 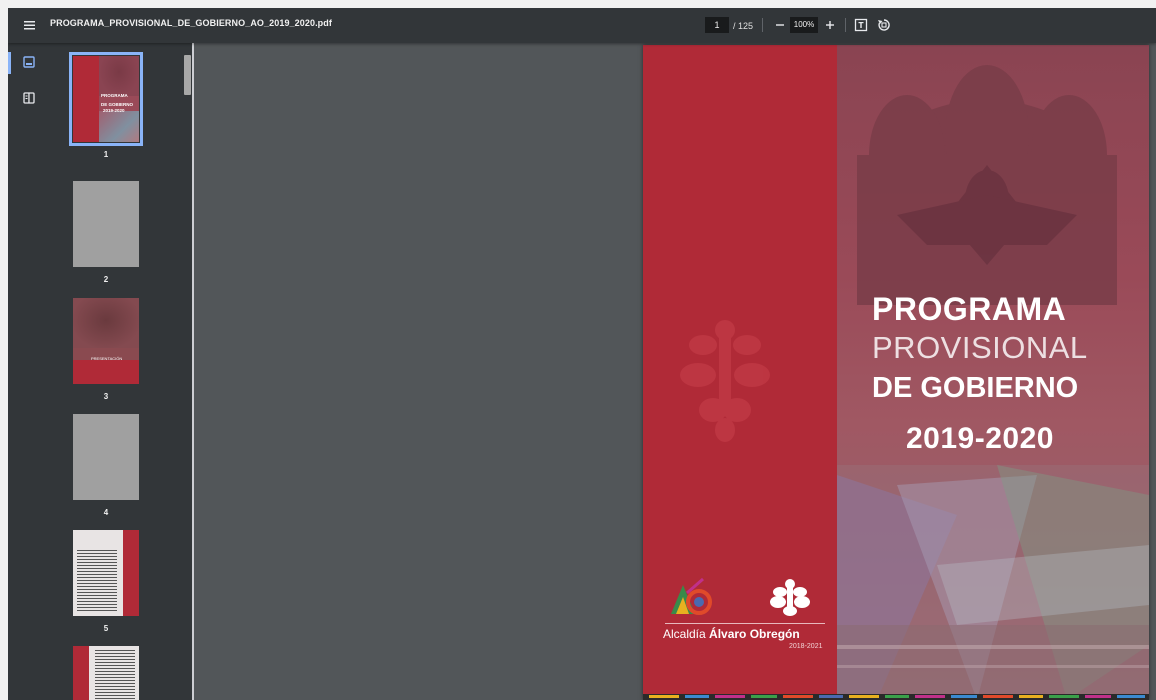 What do you see at coordinates (106, 512) in the screenshot?
I see `thumbnail-page-number: 4` at bounding box center [106, 512].